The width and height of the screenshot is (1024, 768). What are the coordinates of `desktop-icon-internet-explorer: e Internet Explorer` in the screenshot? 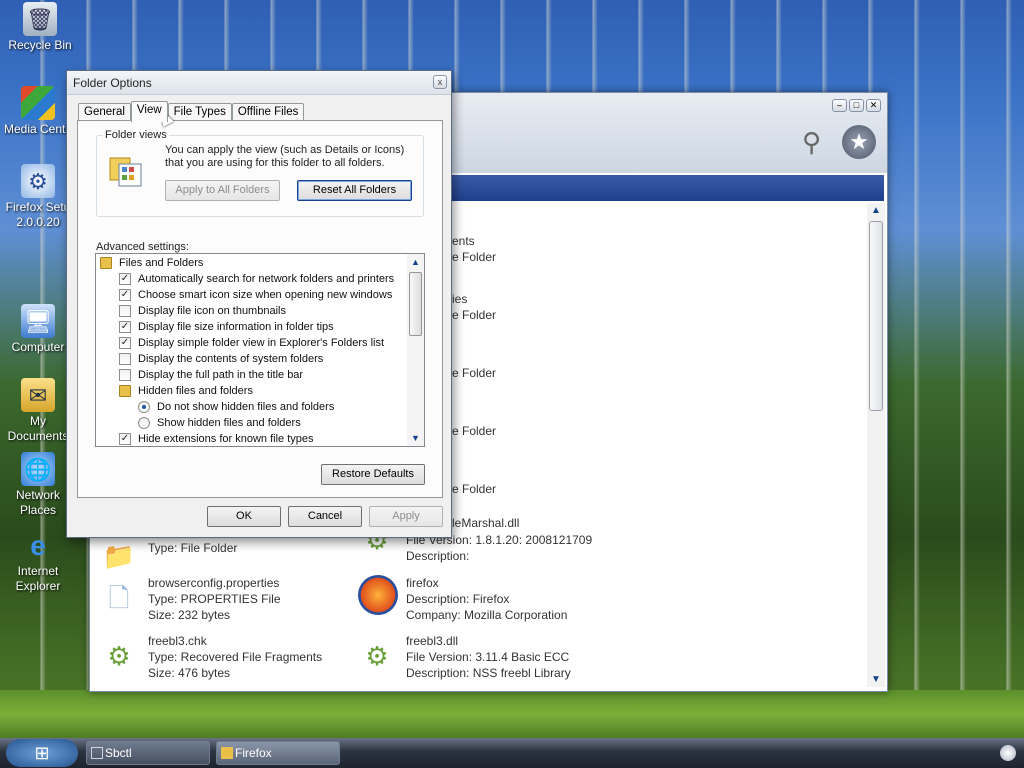 It's located at (38, 561).